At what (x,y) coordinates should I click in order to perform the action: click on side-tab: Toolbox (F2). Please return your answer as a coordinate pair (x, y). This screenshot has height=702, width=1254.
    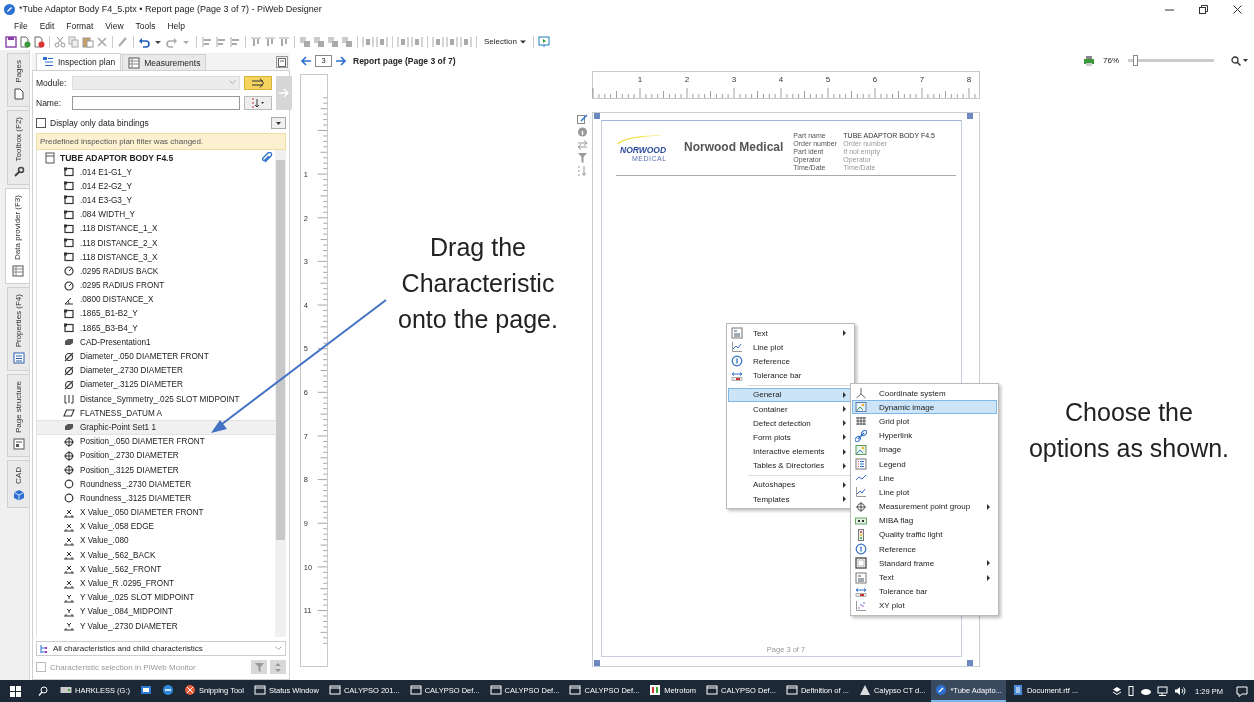
    Looking at the image, I should click on (18, 147).